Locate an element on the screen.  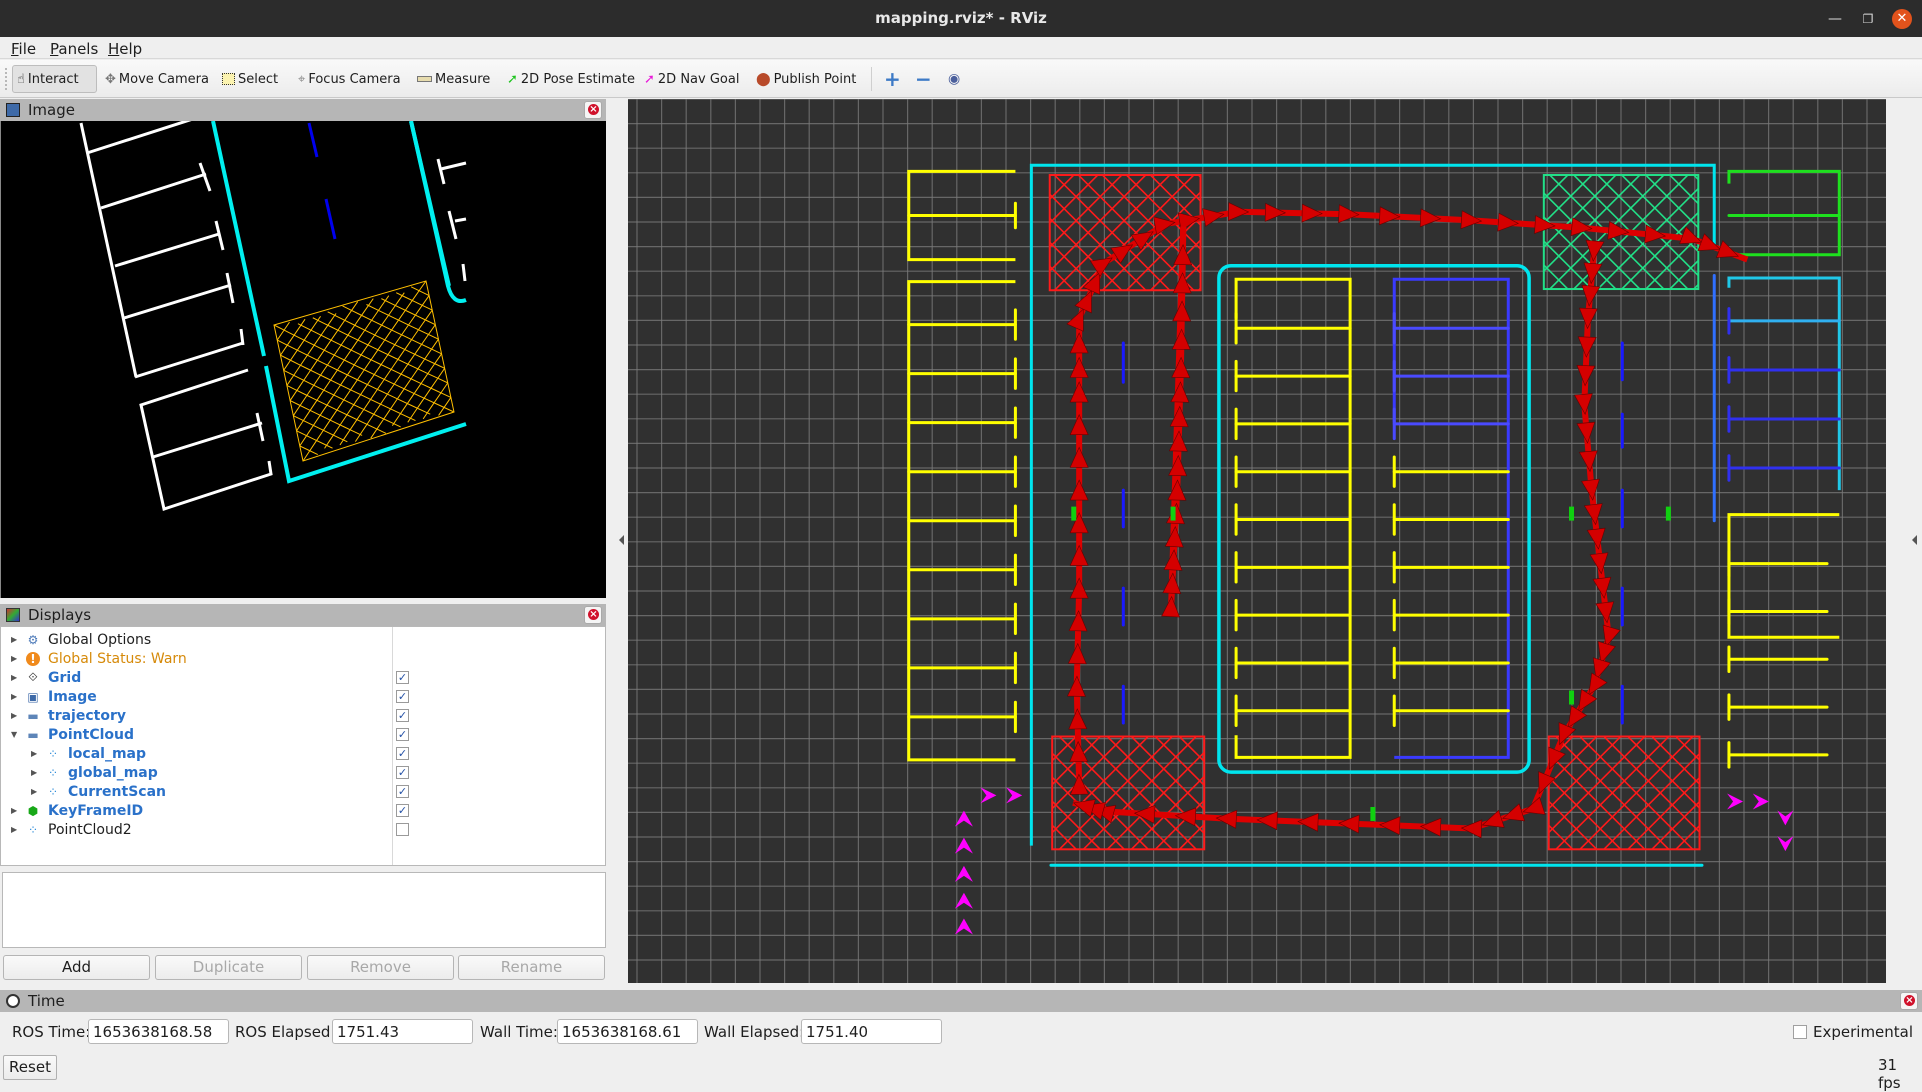
minus-icon: − is located at coordinates (923, 79).